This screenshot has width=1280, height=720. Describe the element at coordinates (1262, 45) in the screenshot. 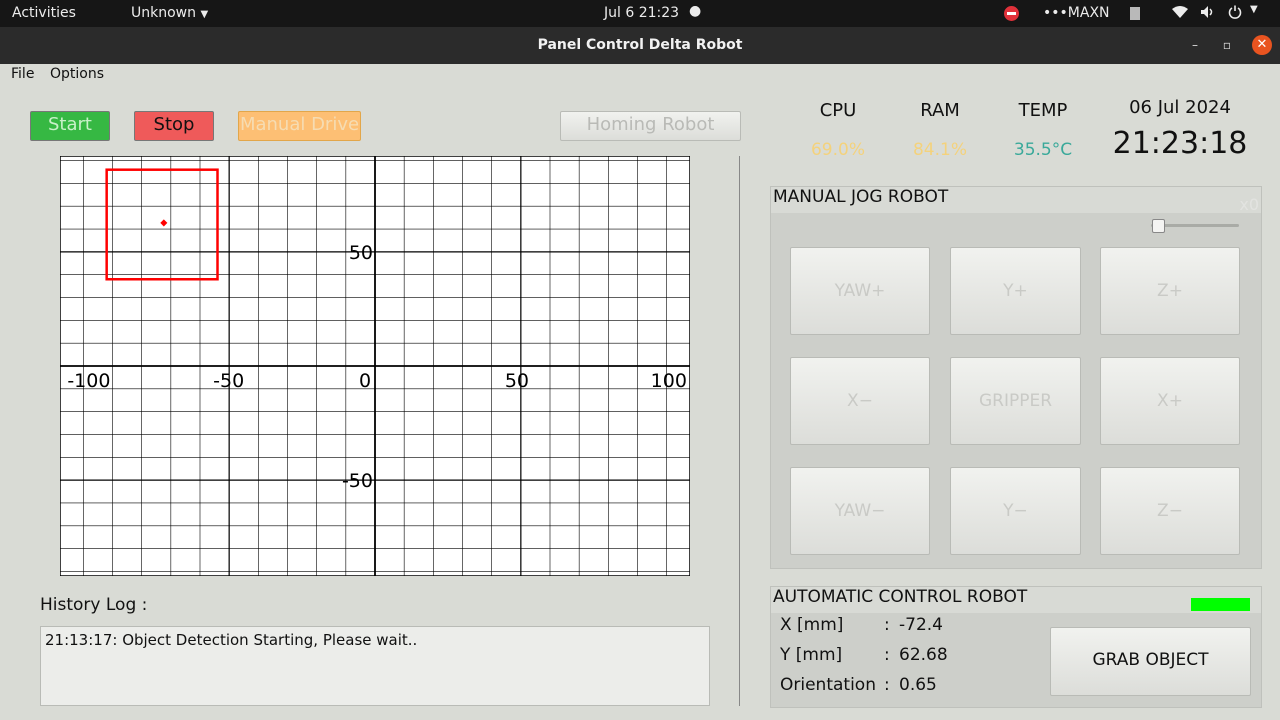

I see `close-button: ✕` at that location.